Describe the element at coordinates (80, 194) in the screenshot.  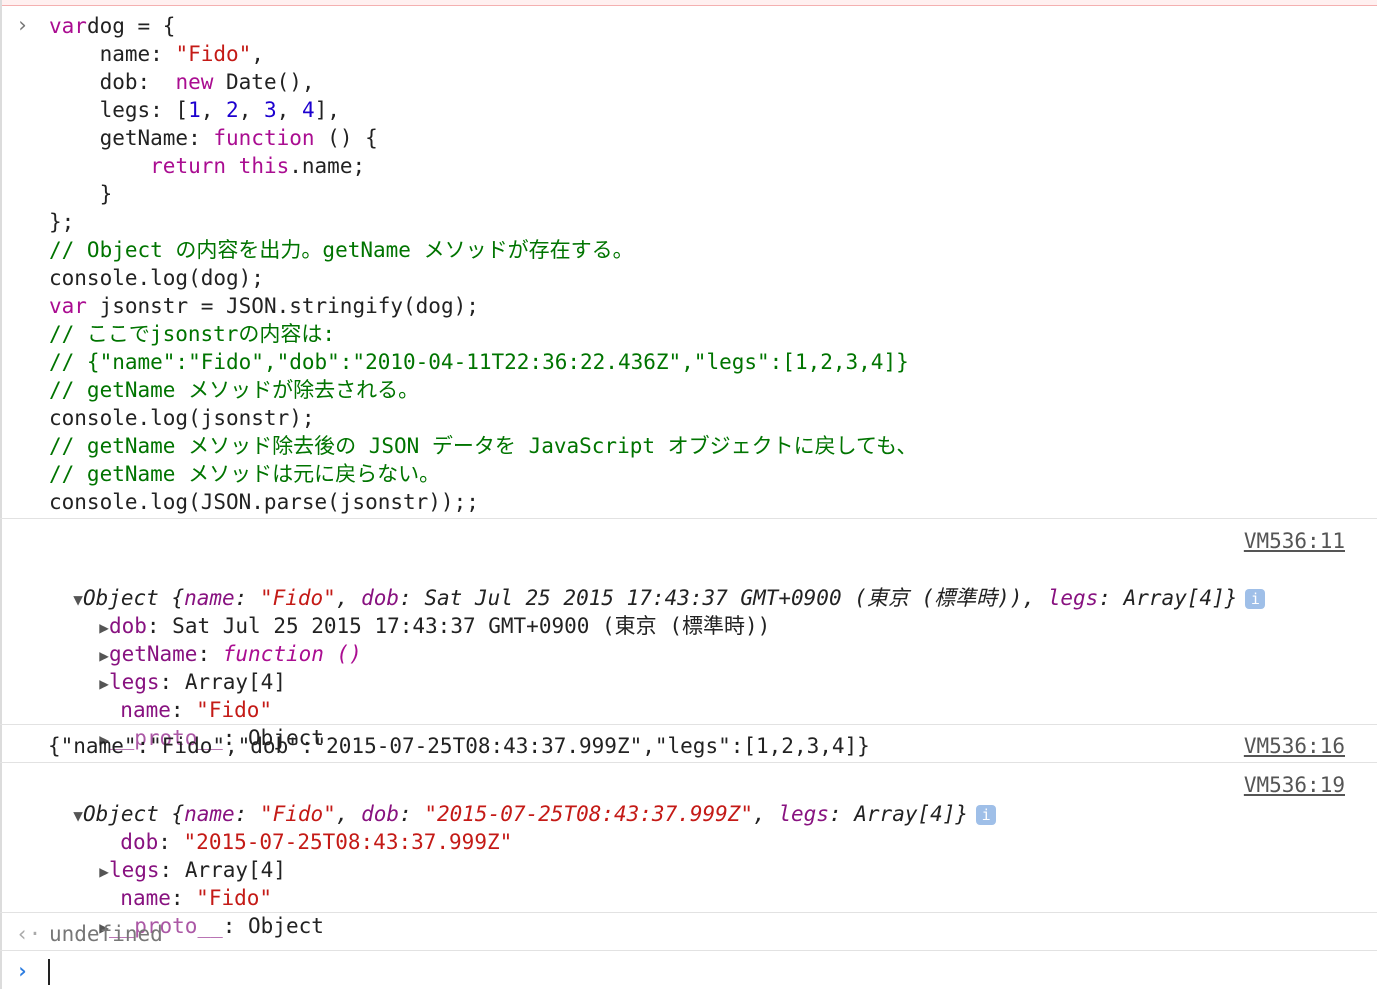
I see `code-line: }` at that location.